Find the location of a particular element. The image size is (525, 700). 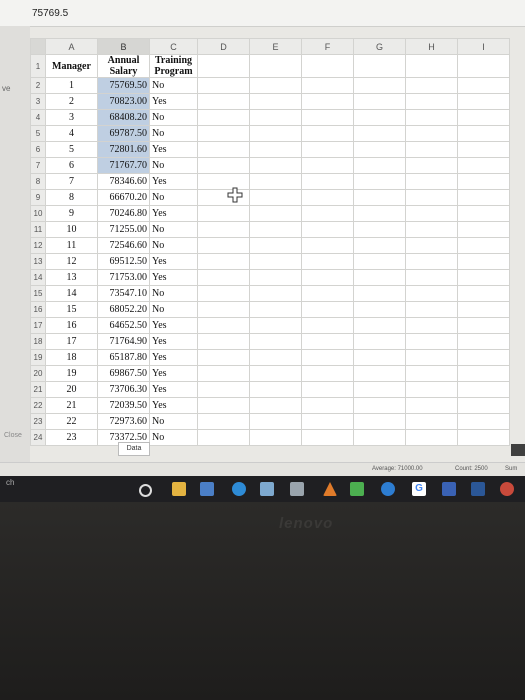

close-button: Close is located at coordinates (13, 435).